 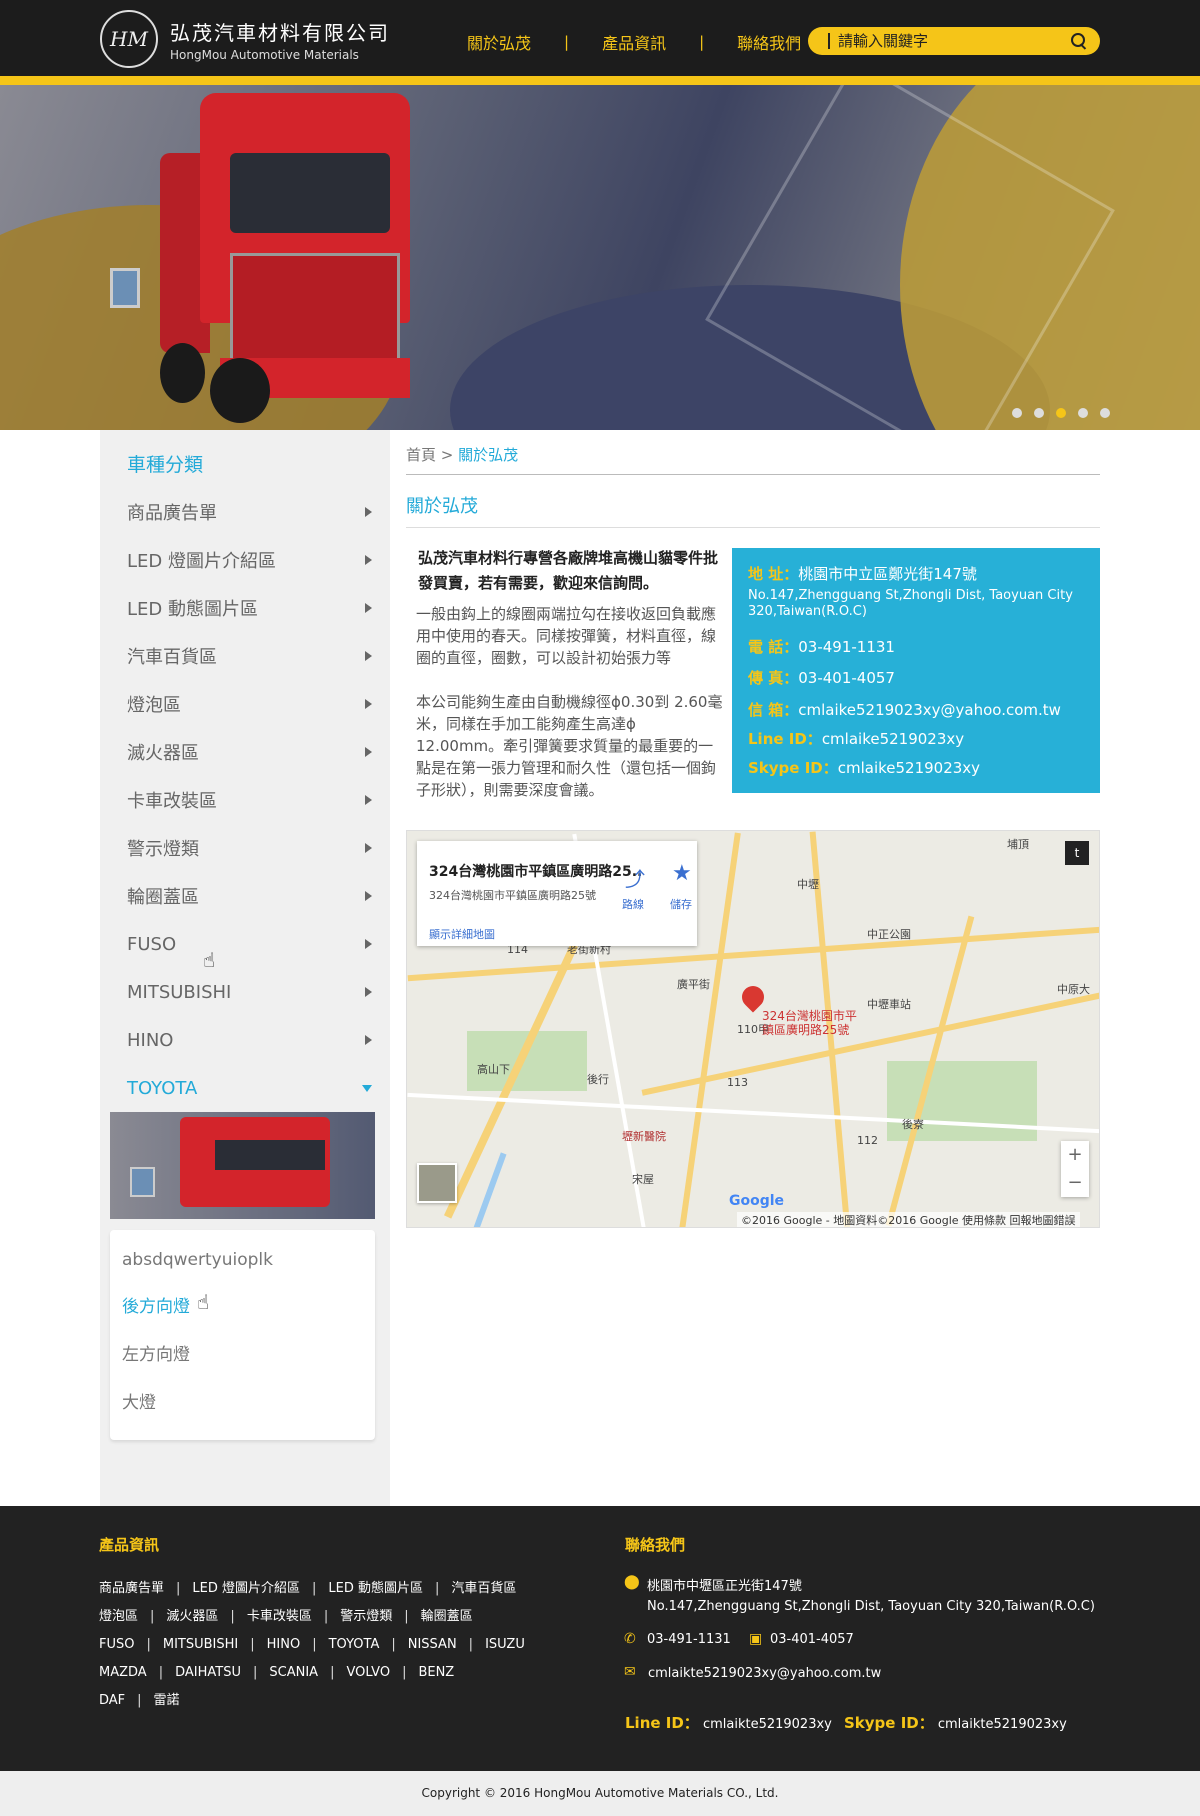 I want to click on footer-link: 雷諾, so click(x=167, y=1701).